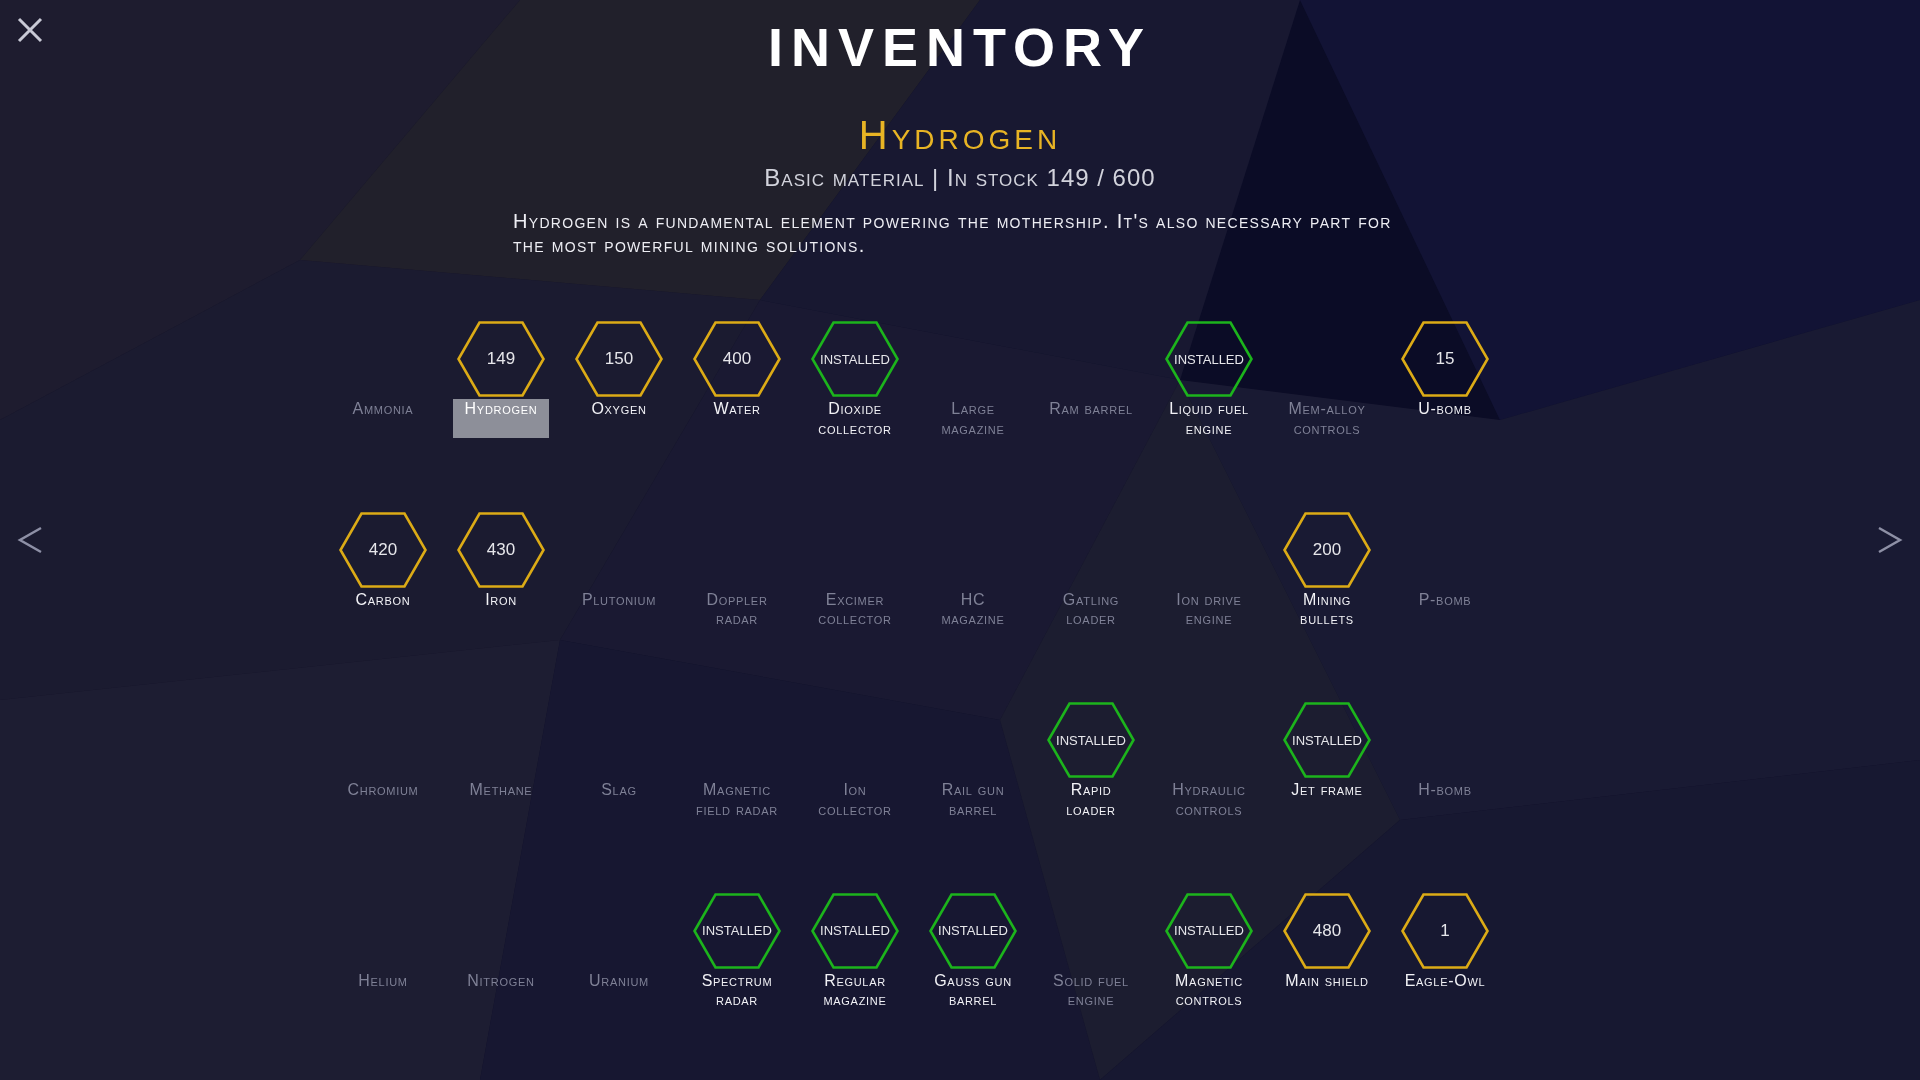  I want to click on inventory-item: Excimer collector, so click(855, 609).